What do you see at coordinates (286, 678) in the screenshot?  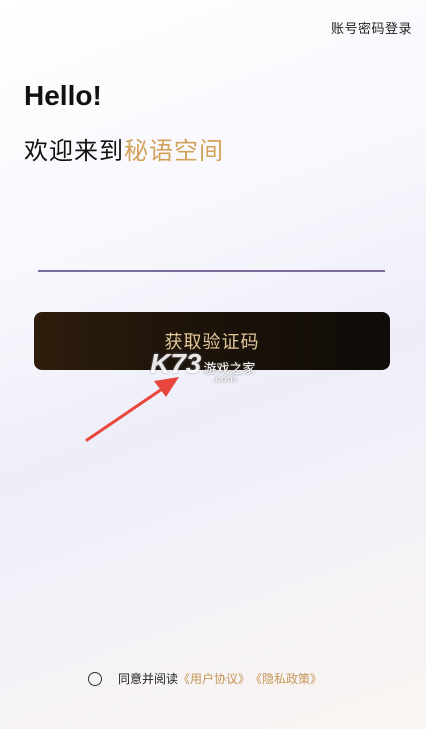 I see `privacy-policy-link: 《隐私政策》` at bounding box center [286, 678].